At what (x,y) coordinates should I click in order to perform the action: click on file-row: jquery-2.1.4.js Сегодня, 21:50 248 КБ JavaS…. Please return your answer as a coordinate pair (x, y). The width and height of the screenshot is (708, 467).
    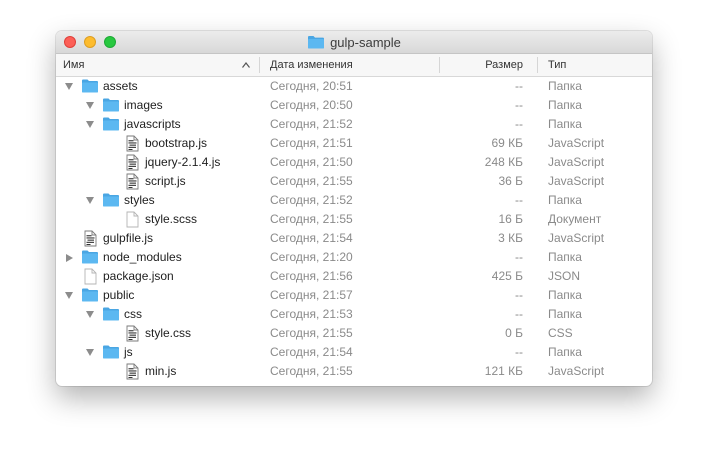
    Looking at the image, I should click on (354, 162).